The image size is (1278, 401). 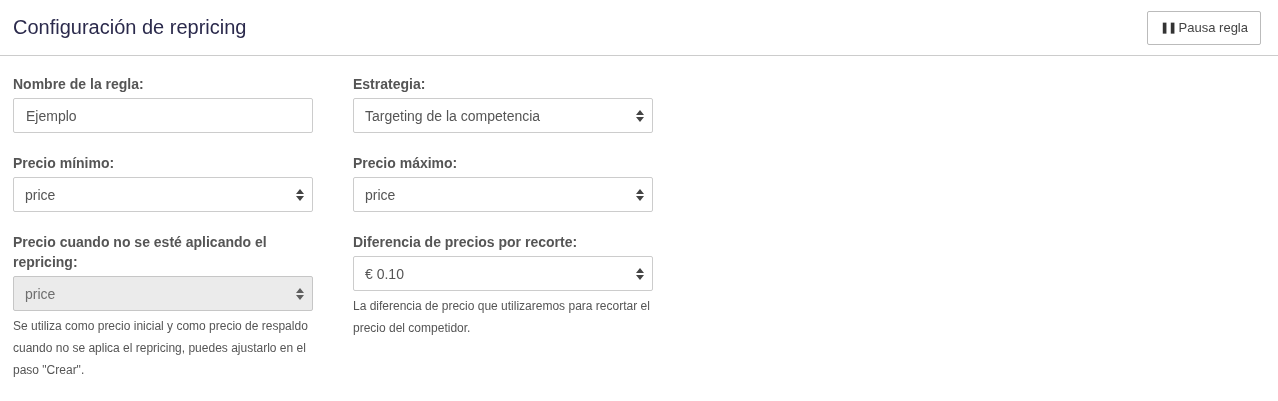 What do you see at coordinates (64, 163) in the screenshot?
I see `field-label: Precio mínimo:` at bounding box center [64, 163].